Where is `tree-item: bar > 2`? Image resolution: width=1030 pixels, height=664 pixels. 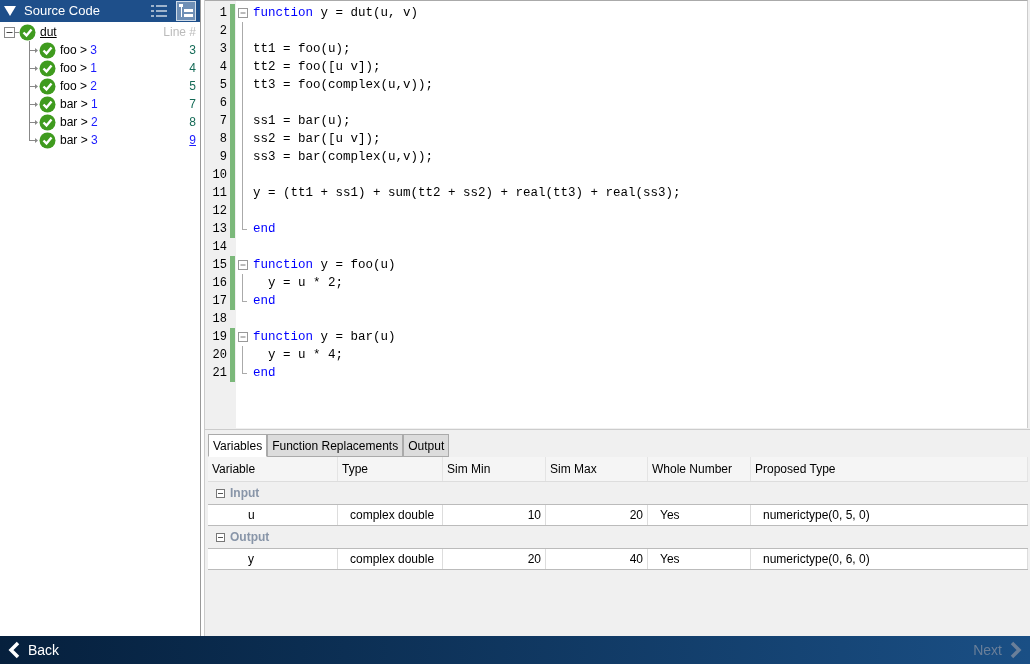 tree-item: bar > 2 is located at coordinates (125, 122).